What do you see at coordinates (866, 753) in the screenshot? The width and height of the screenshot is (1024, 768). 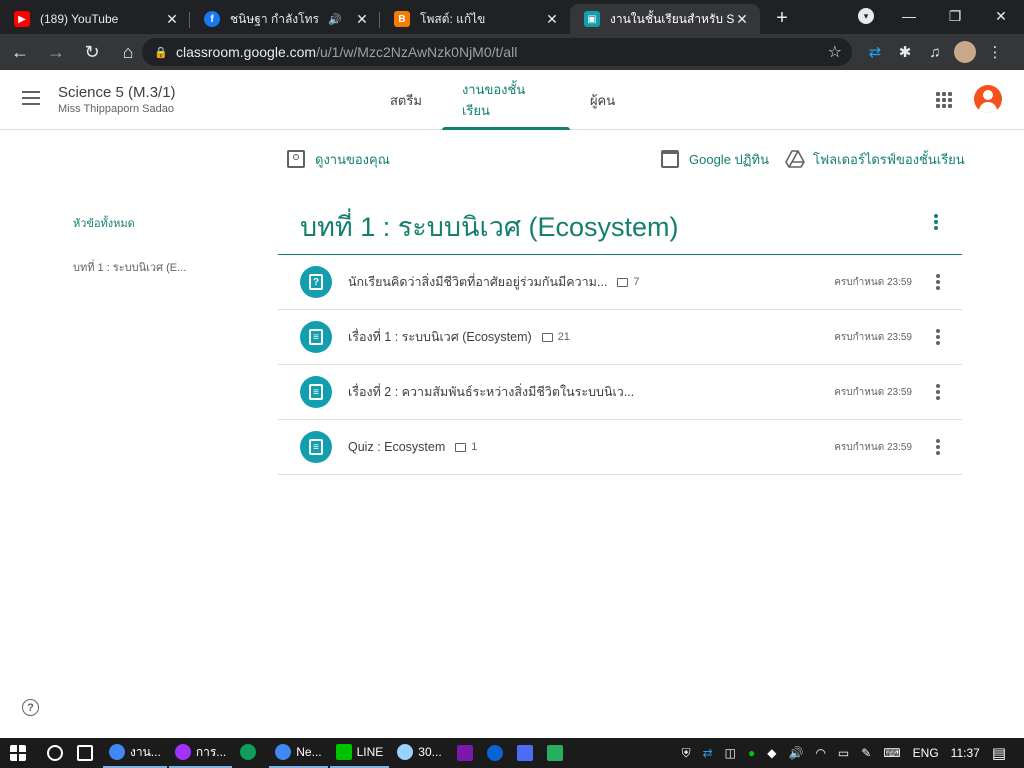 I see `pen-icon: ✎` at bounding box center [866, 753].